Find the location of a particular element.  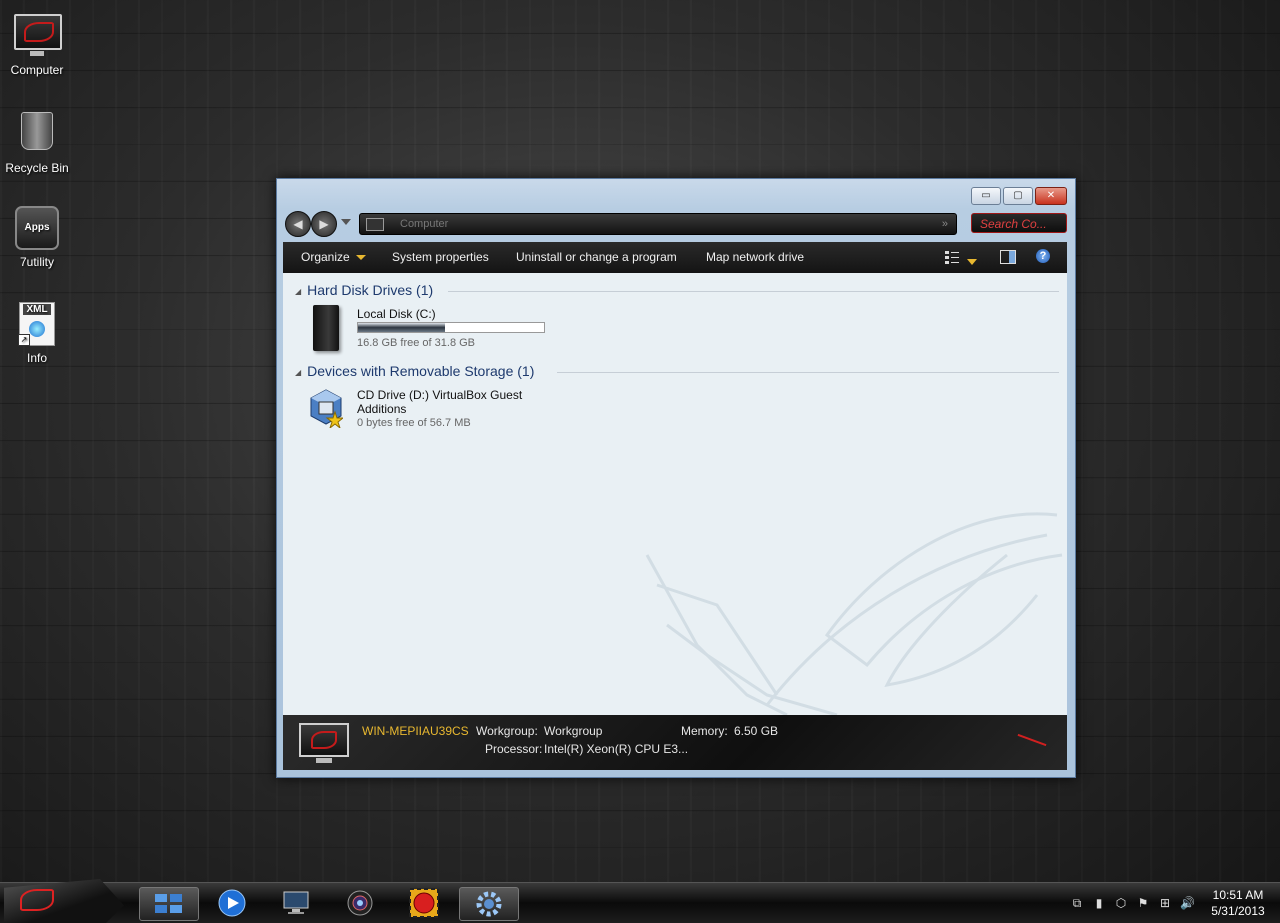

media-player-icon is located at coordinates (232, 903).